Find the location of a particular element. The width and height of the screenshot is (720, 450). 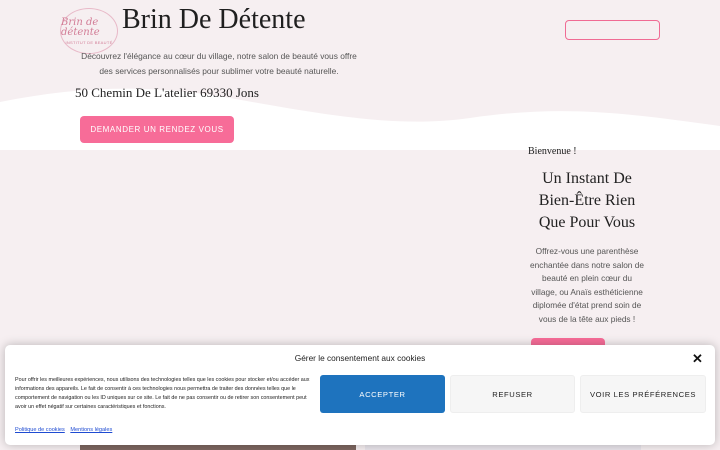

cookie-links: Politique de cookies Mentions légales is located at coordinates (65, 430).